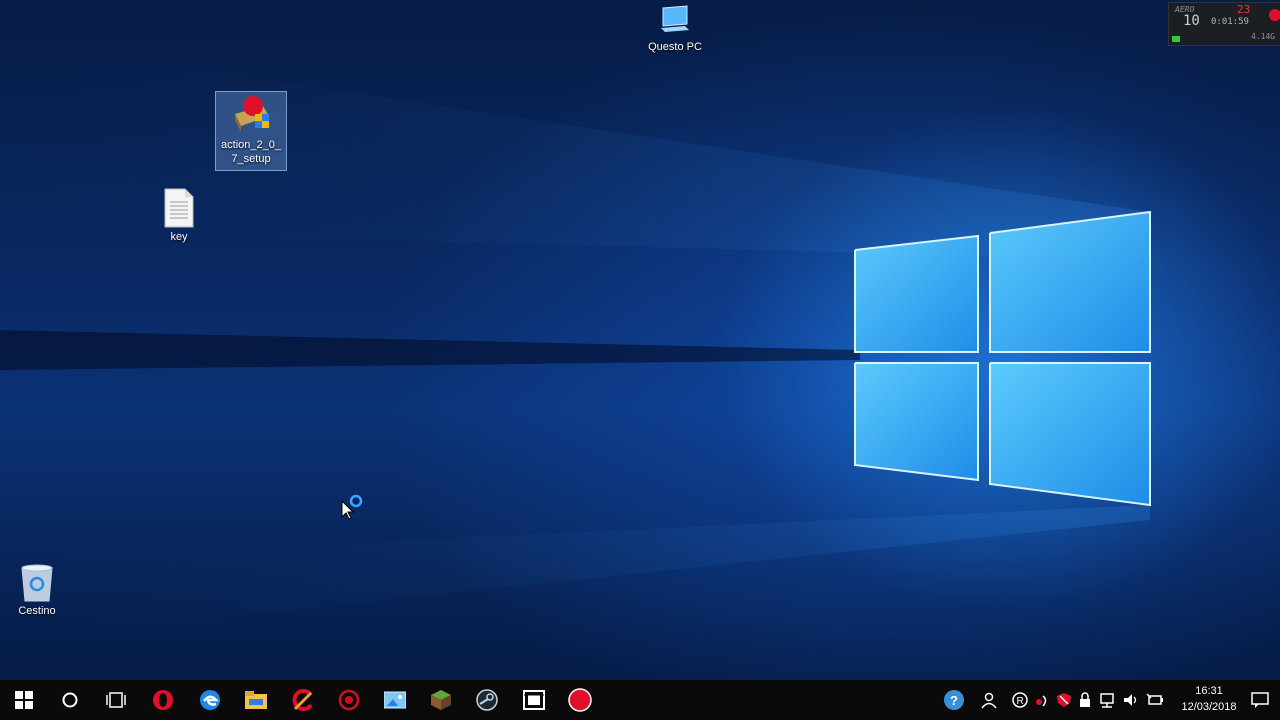  I want to click on taskbar-app-photos, so click(395, 700).